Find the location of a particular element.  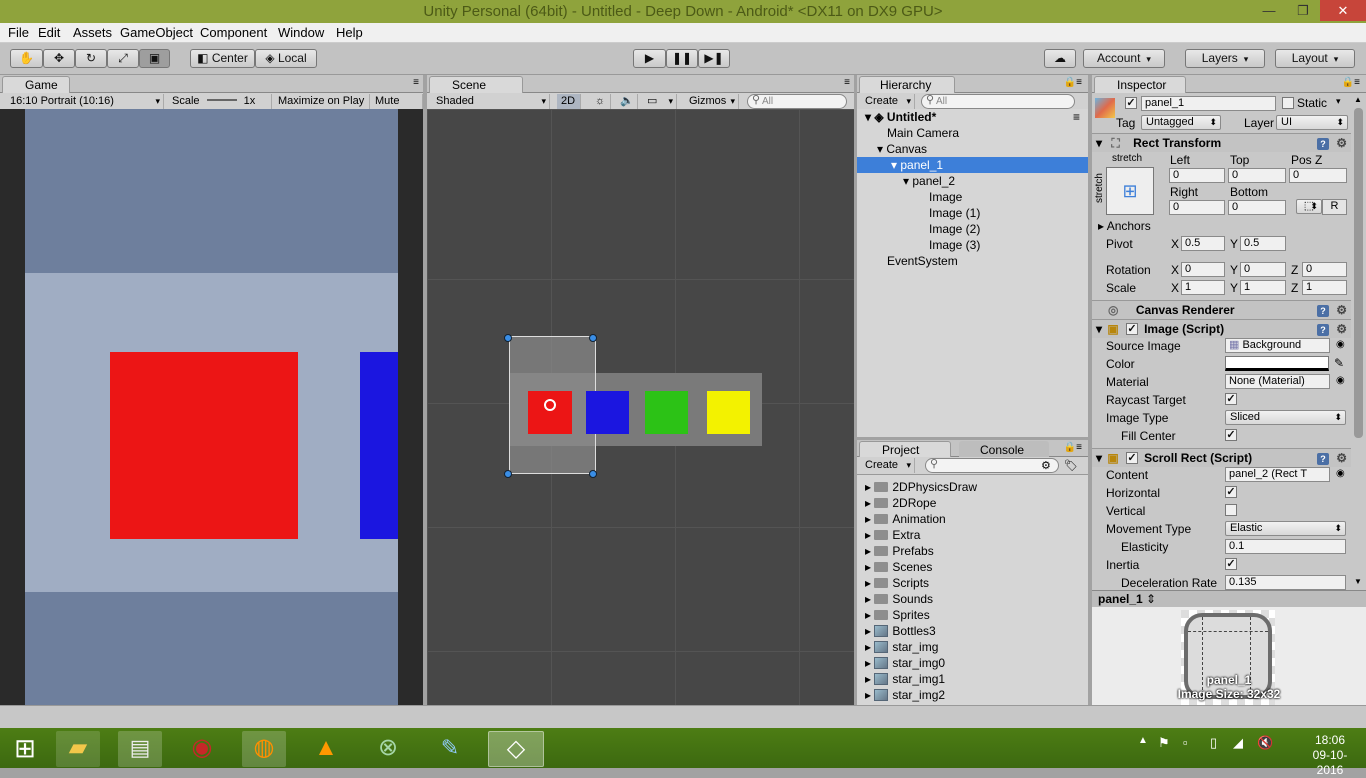

project-asset: ▸ star_img is located at coordinates (972, 647).